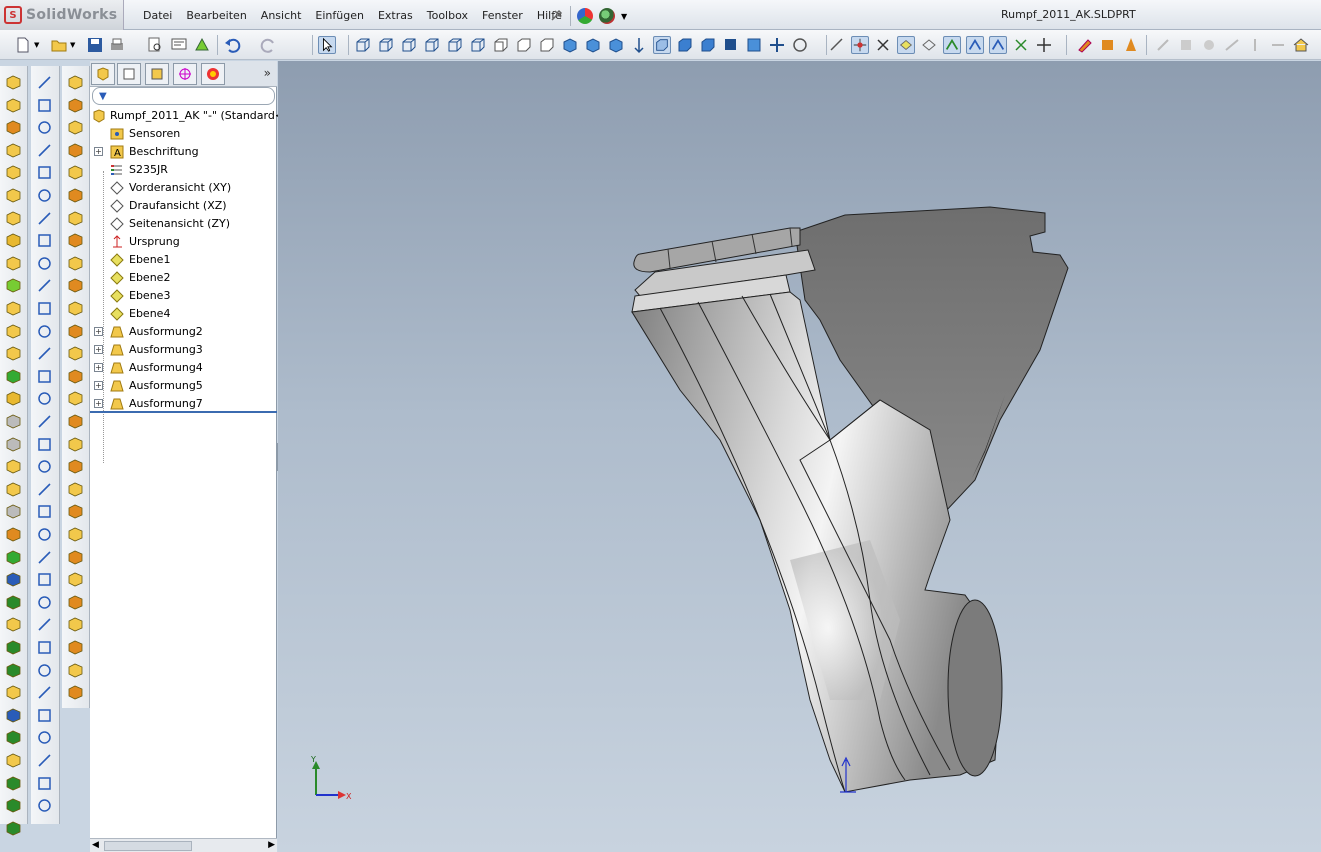 The width and height of the screenshot is (1321, 852). I want to click on menu-fenster: Fenster, so click(502, 15).